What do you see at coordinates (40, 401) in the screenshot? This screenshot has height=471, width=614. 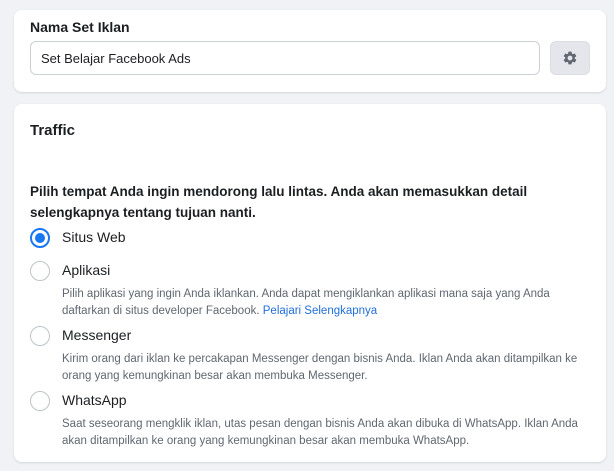 I see `radio-whatsapp` at bounding box center [40, 401].